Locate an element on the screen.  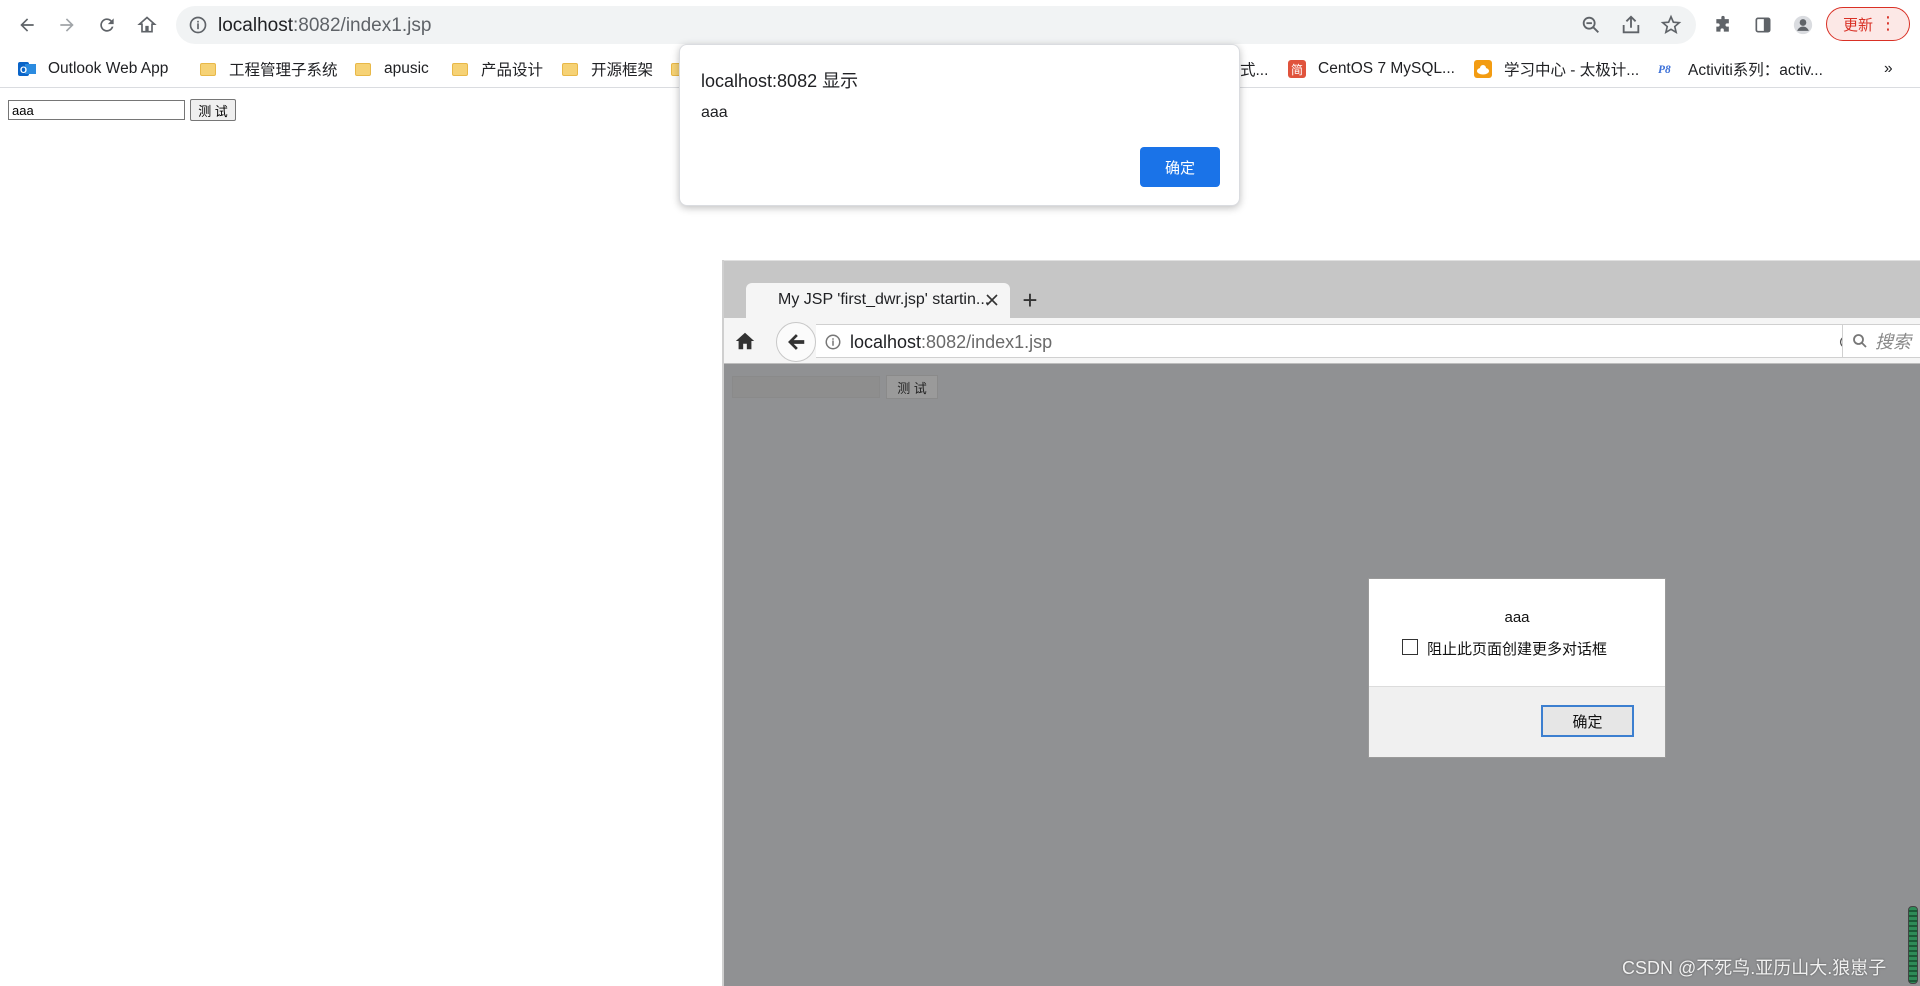
svg-text: 简 is located at coordinates (1297, 70).